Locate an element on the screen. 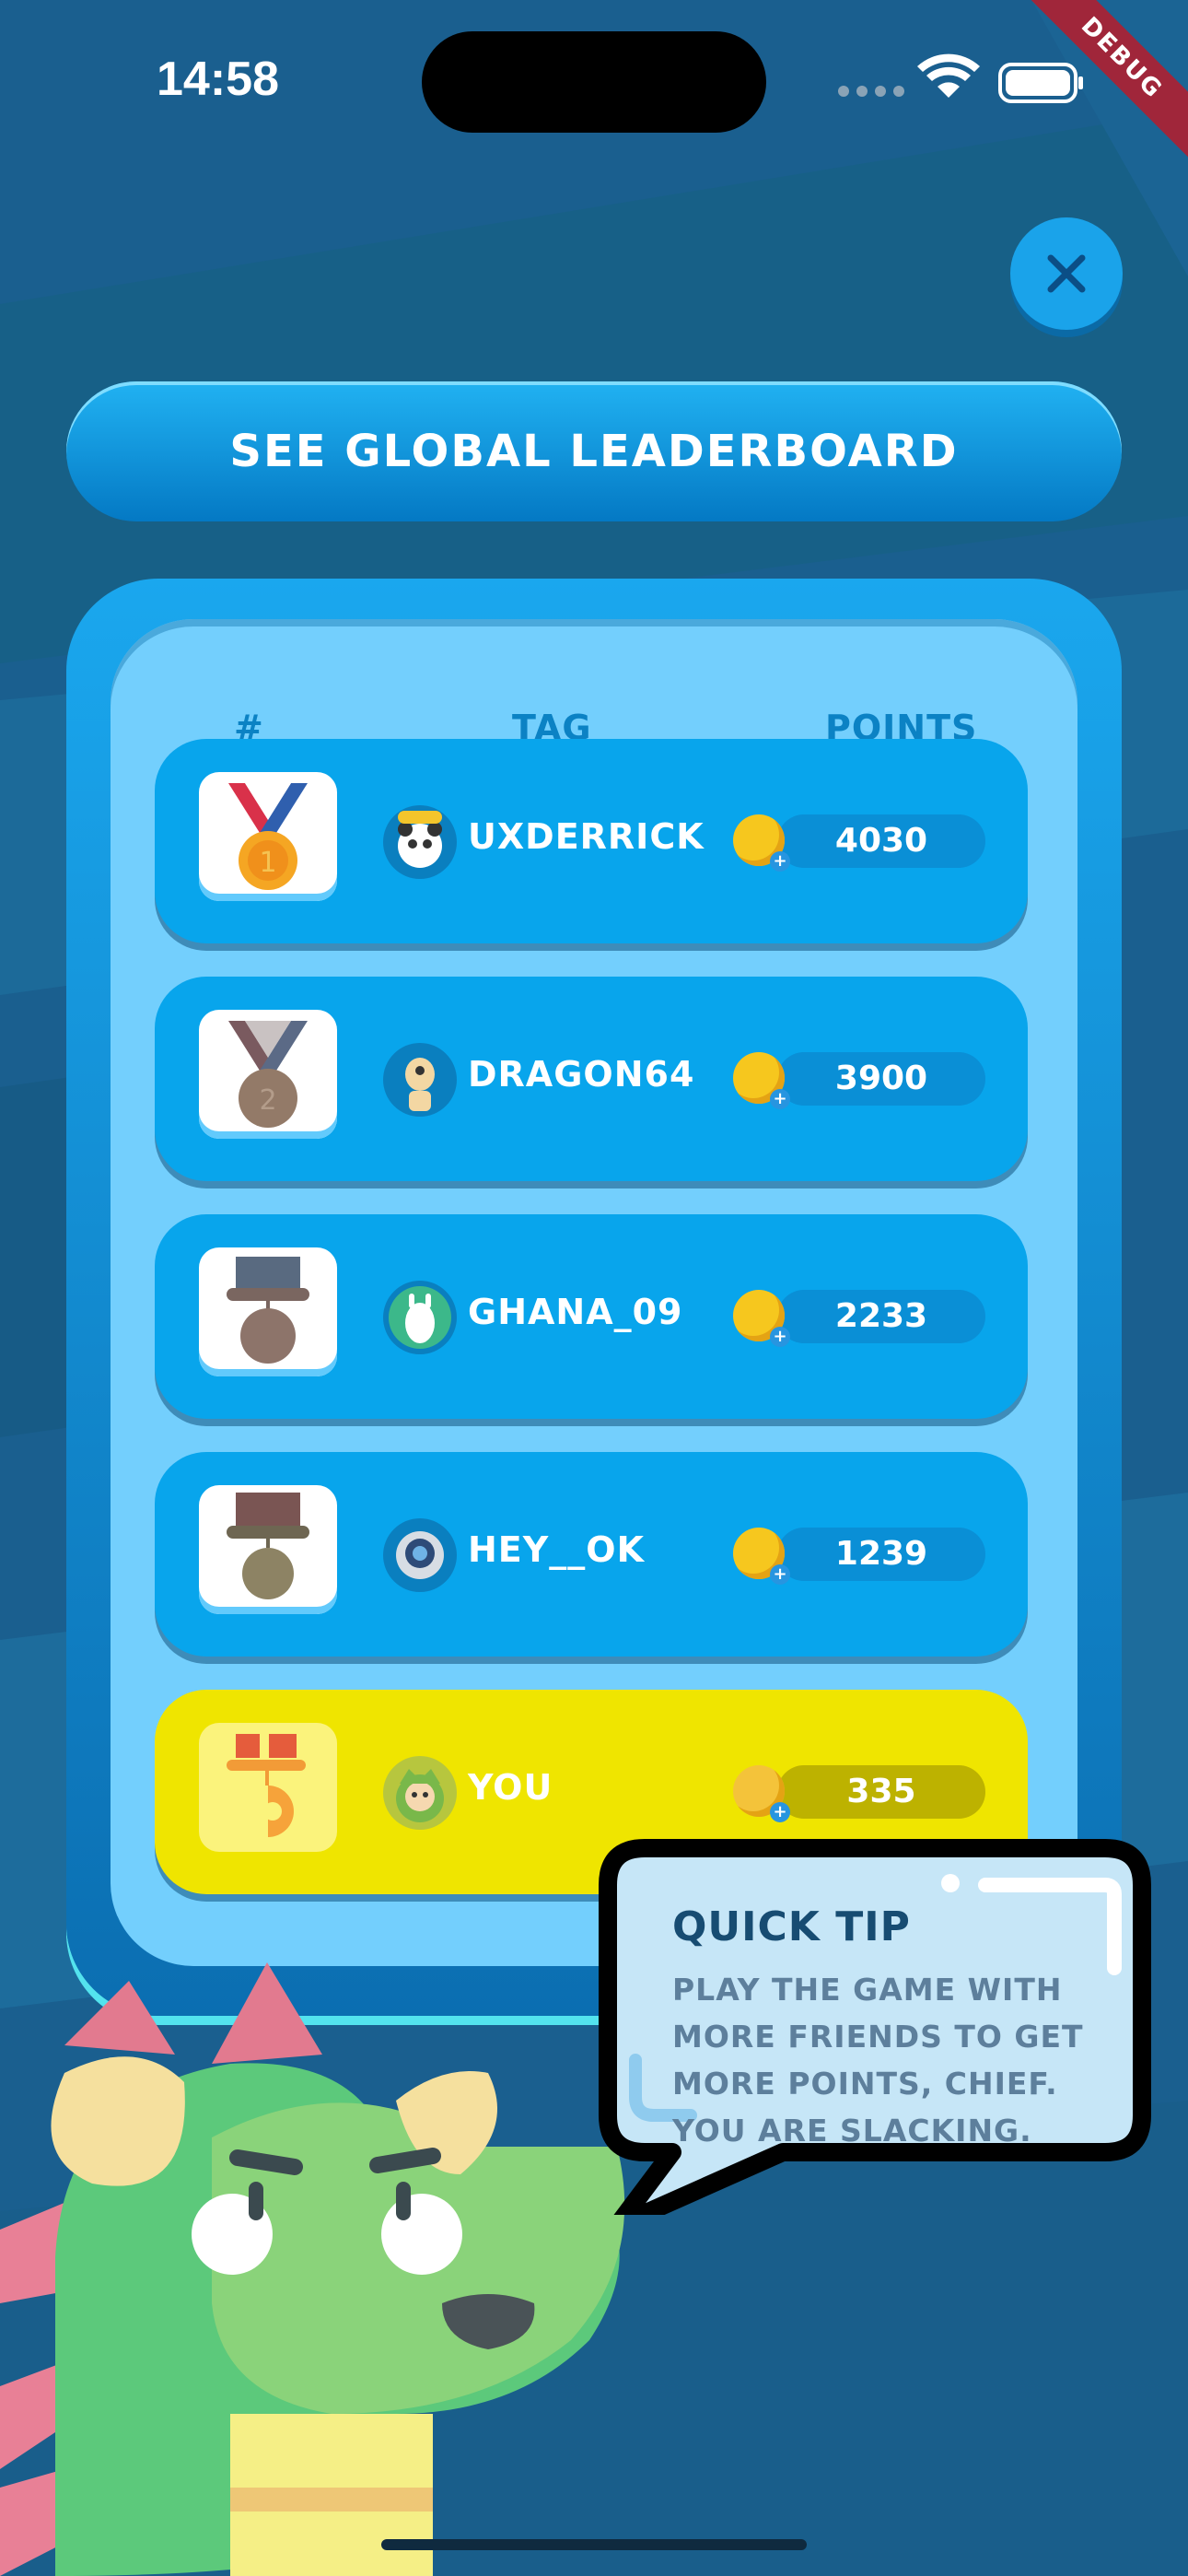 The height and width of the screenshot is (2576, 1188). signal-icon is located at coordinates (871, 91).